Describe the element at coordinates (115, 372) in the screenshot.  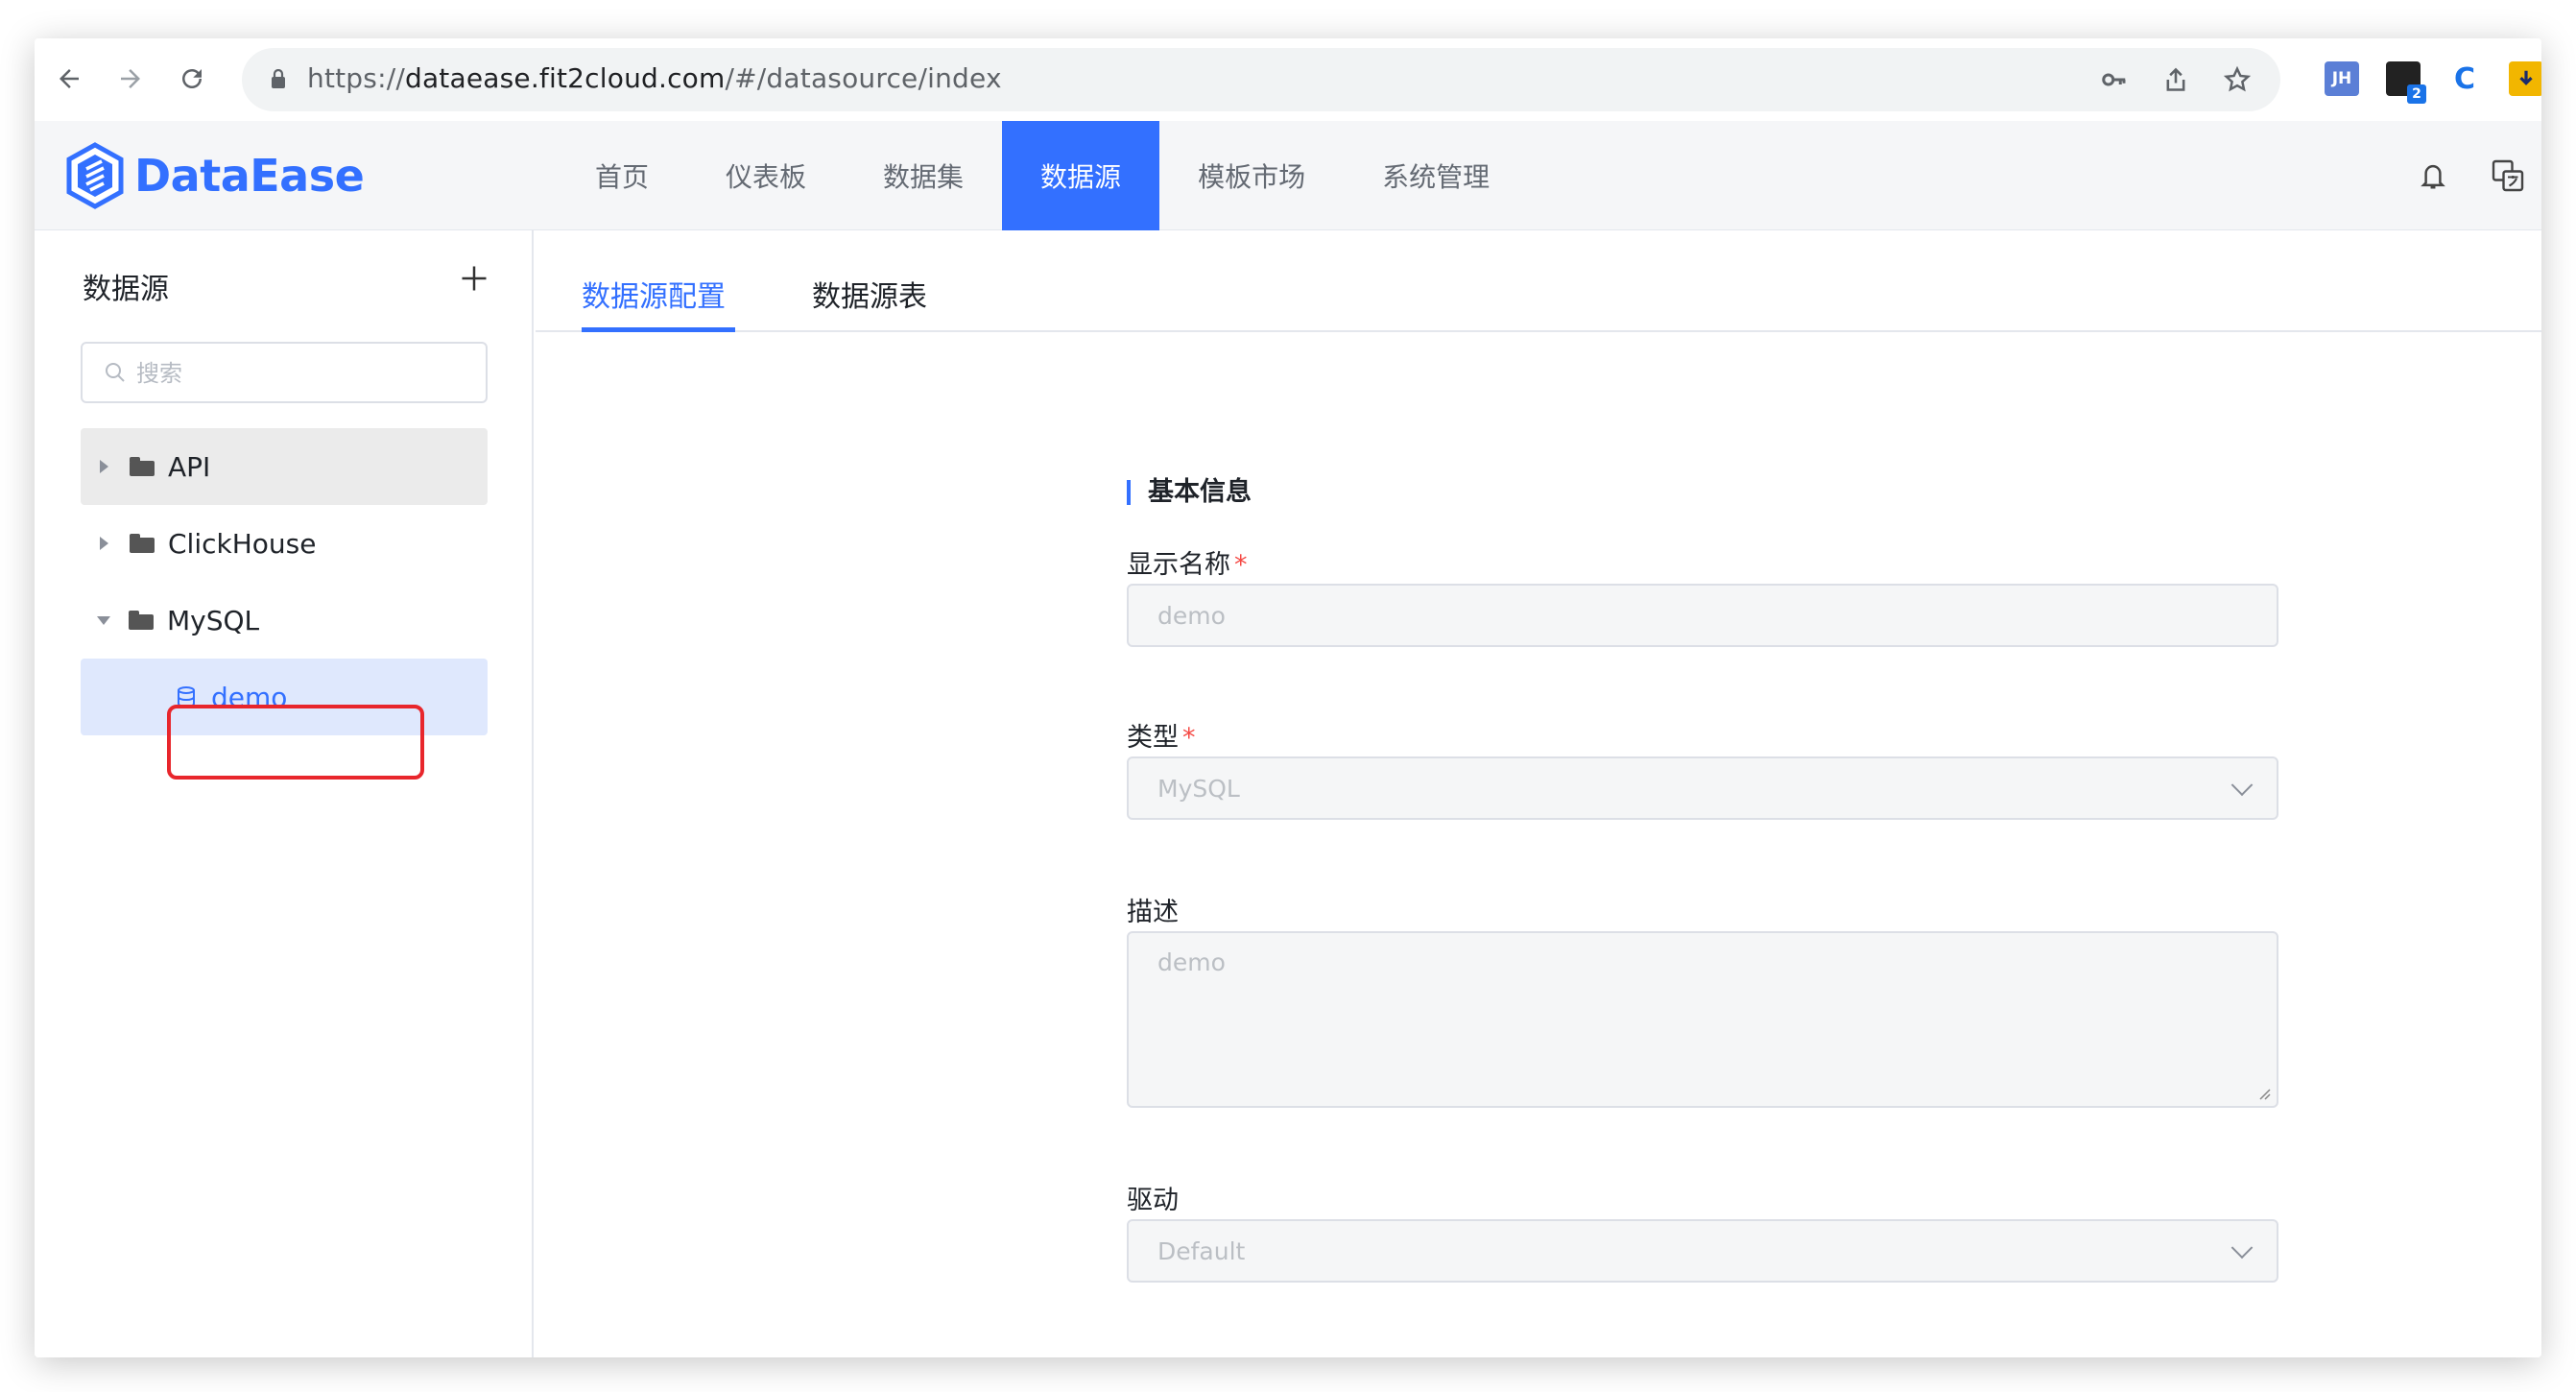
I see `search-icon` at that location.